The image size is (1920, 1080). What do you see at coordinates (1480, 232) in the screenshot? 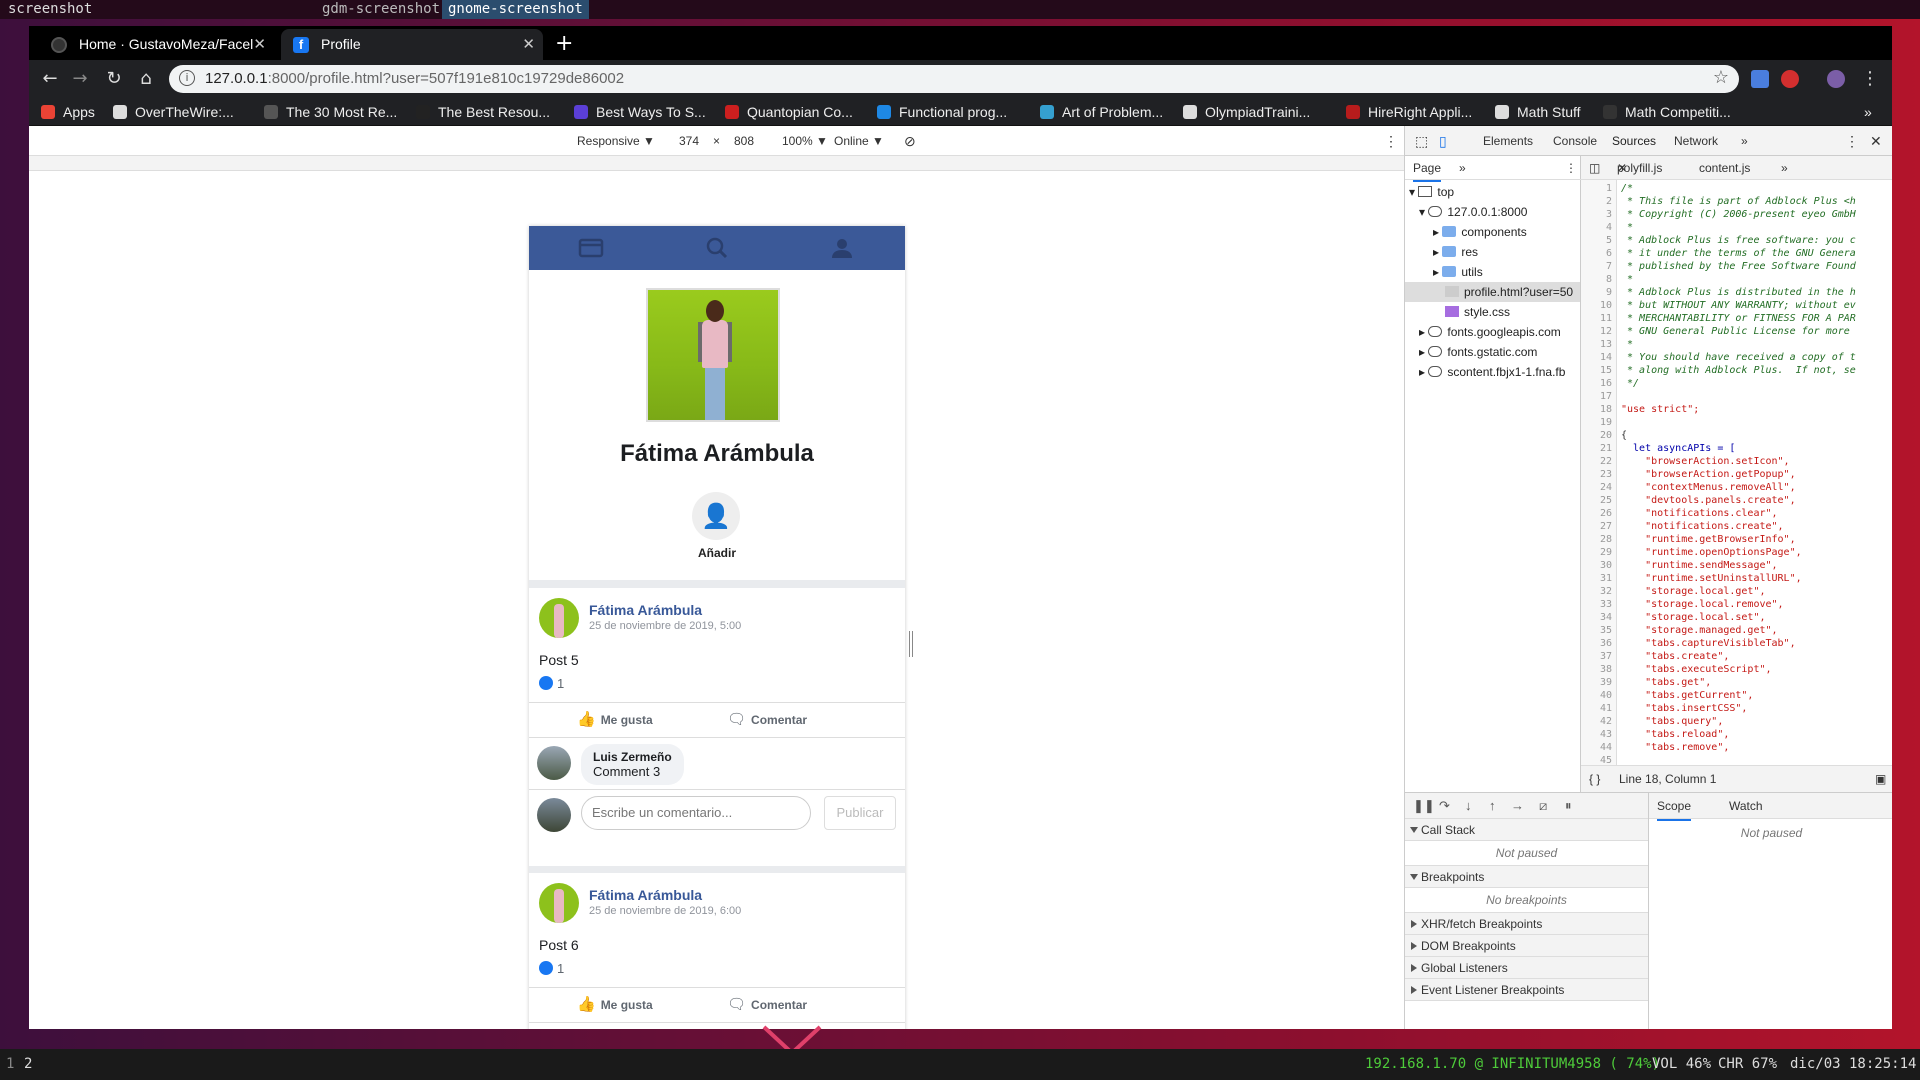
I see `tree-item-components: ▸ components` at bounding box center [1480, 232].